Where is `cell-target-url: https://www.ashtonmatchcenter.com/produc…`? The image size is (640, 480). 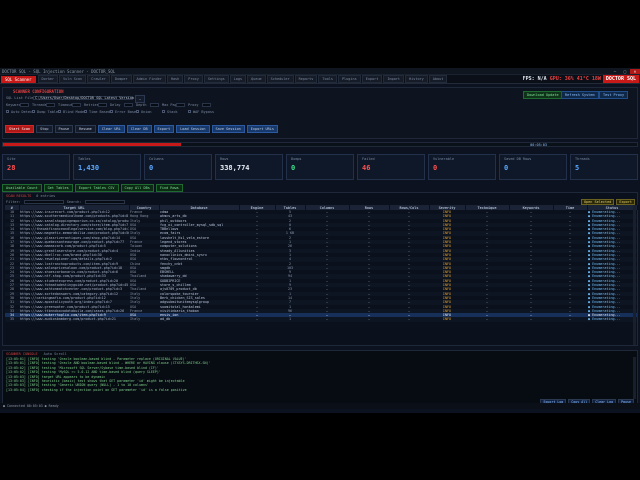
cell-target-url: https://www.ashtonmatchcenter.com/produc… is located at coordinates (71, 289).